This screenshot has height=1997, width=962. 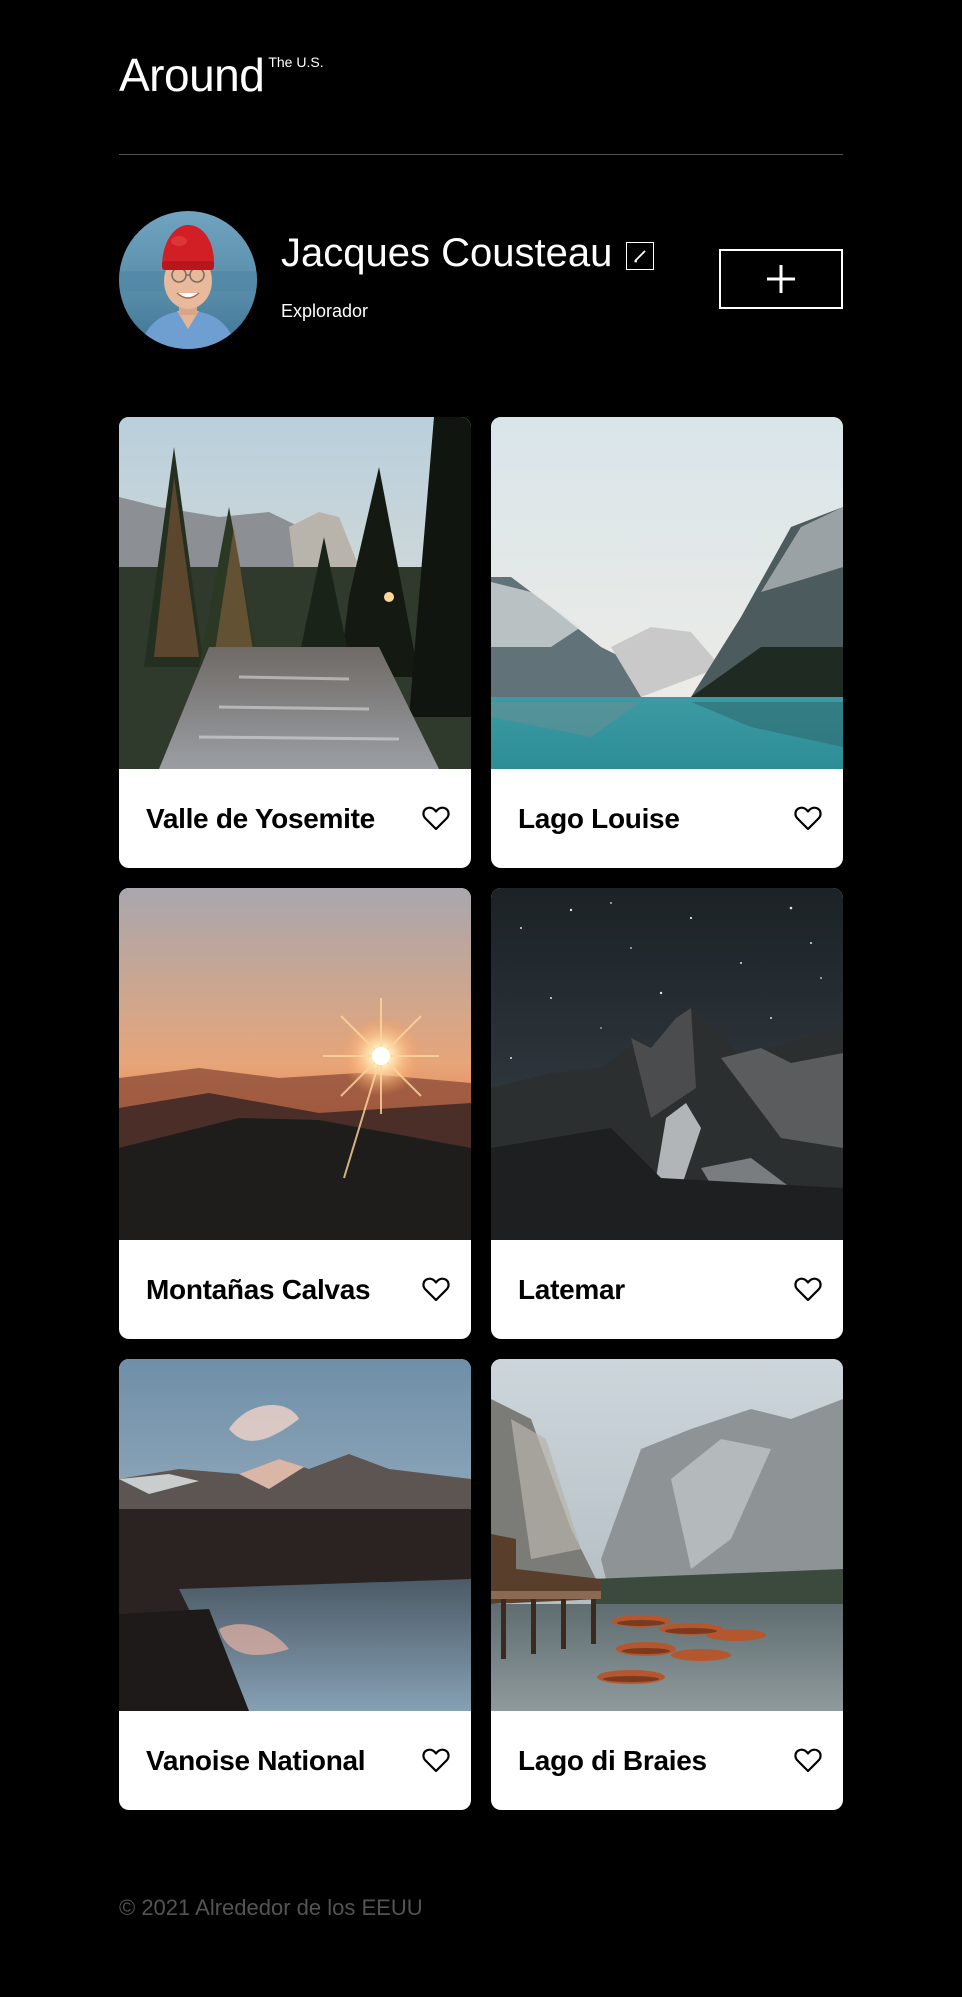 I want to click on place-card: Valle de Yosemite, so click(x=295, y=642).